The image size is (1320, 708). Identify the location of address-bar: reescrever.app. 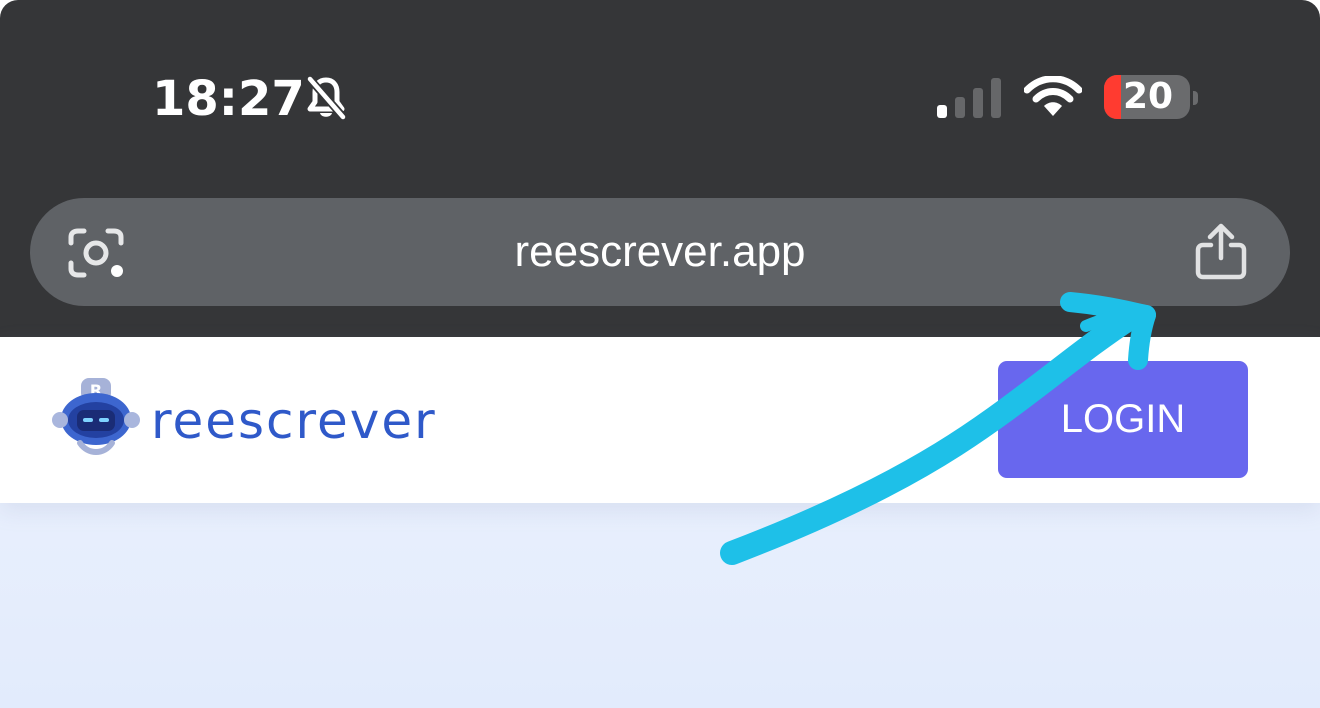
(660, 252).